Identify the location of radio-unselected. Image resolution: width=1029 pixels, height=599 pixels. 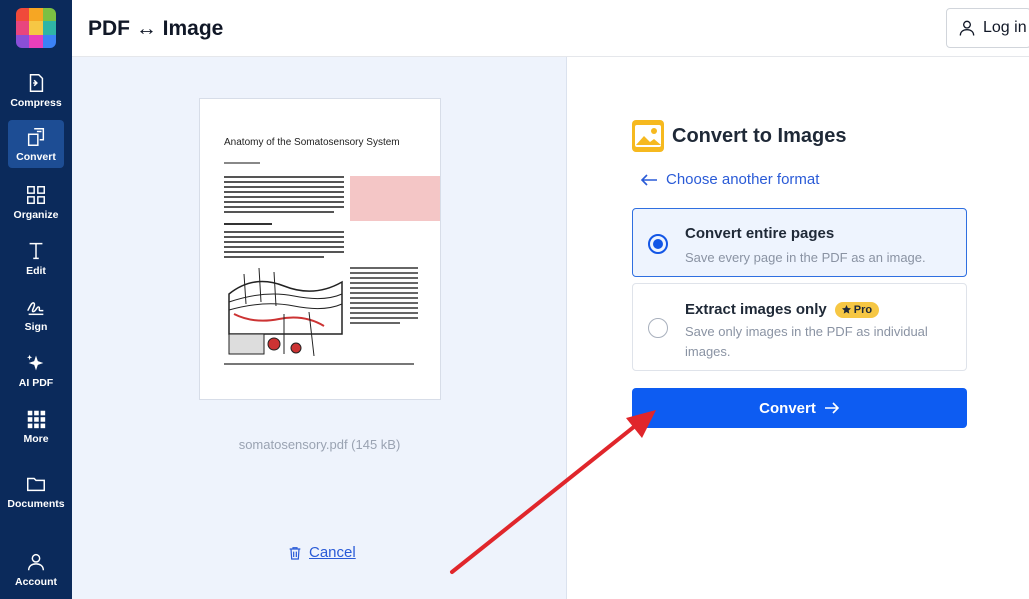
(658, 328).